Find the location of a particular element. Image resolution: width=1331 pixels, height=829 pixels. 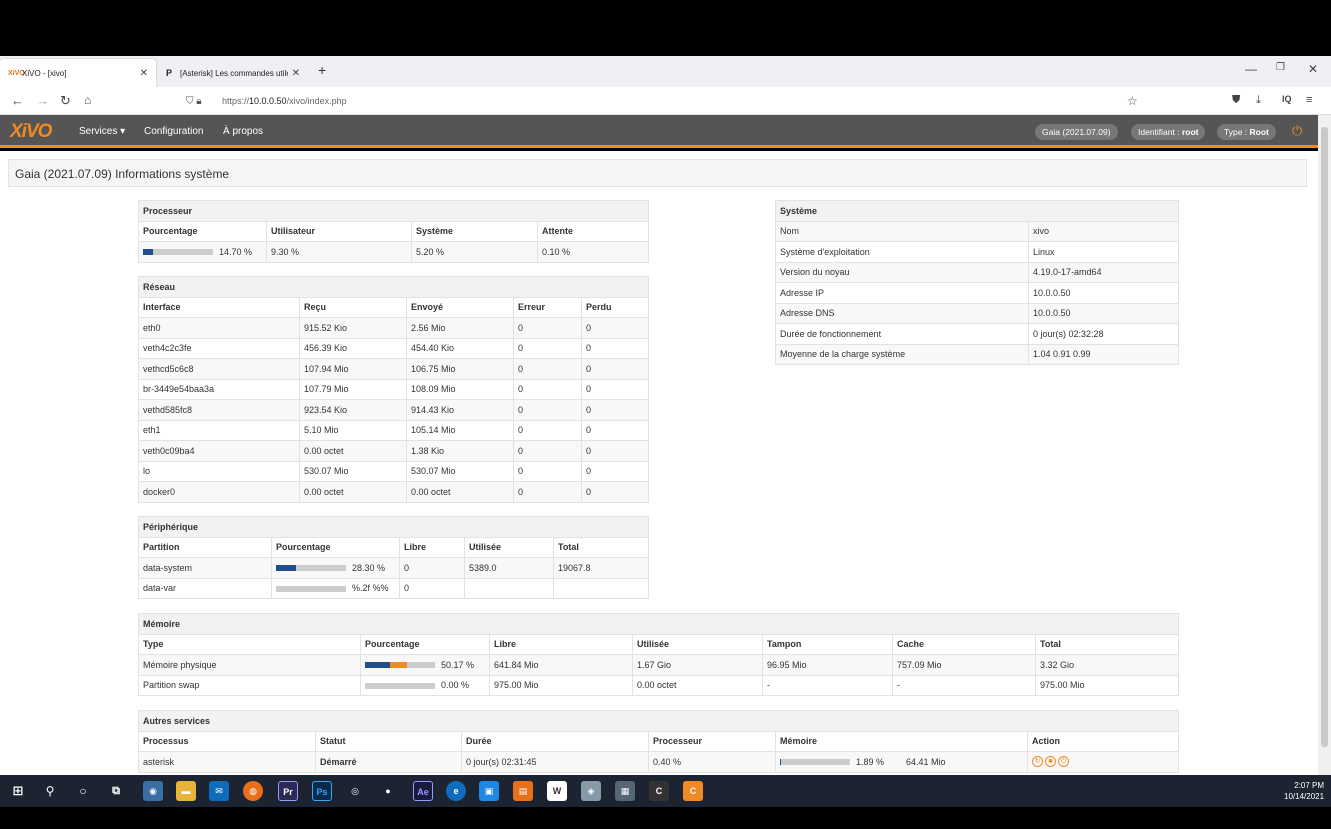

photoshop-icon: Ps is located at coordinates (322, 791).